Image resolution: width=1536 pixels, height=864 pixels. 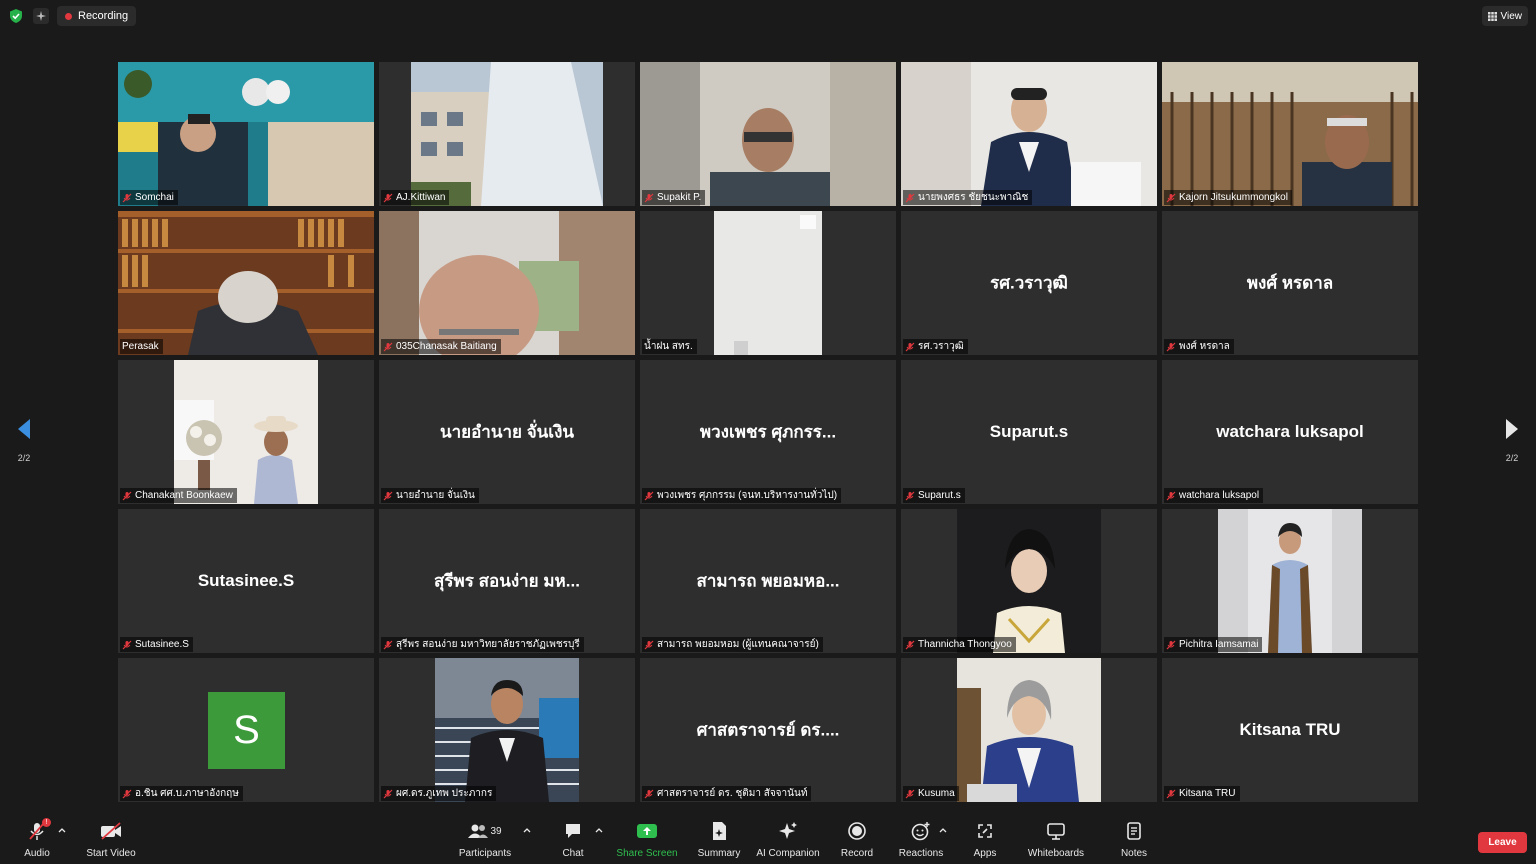 I want to click on participant-tile: AJ.Kittiwan, so click(x=507, y=134).